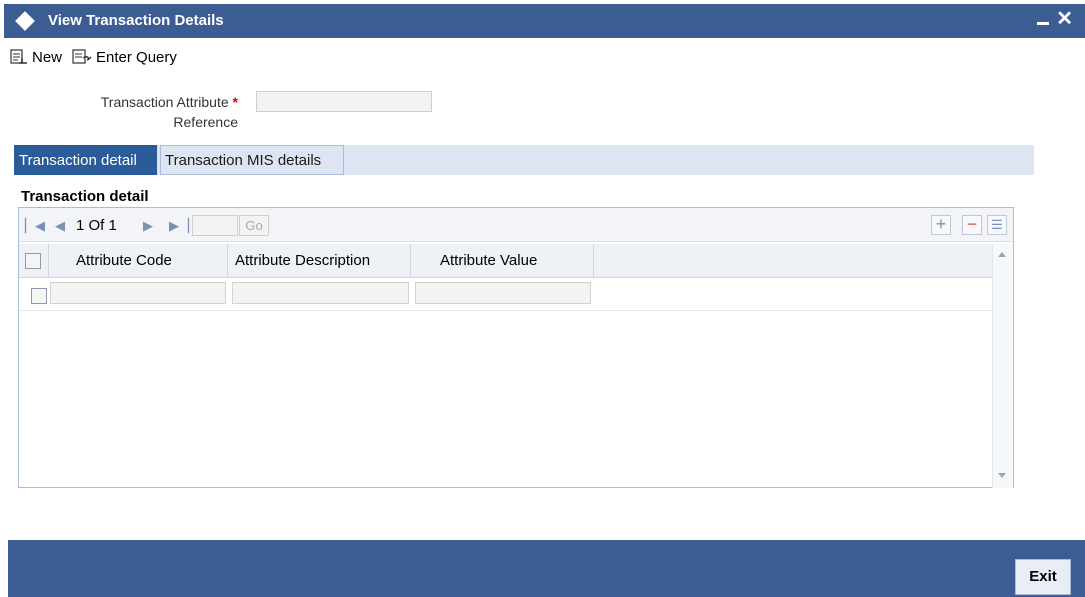 This screenshot has height=597, width=1085. What do you see at coordinates (254, 225) in the screenshot?
I see `go-button: Go` at bounding box center [254, 225].